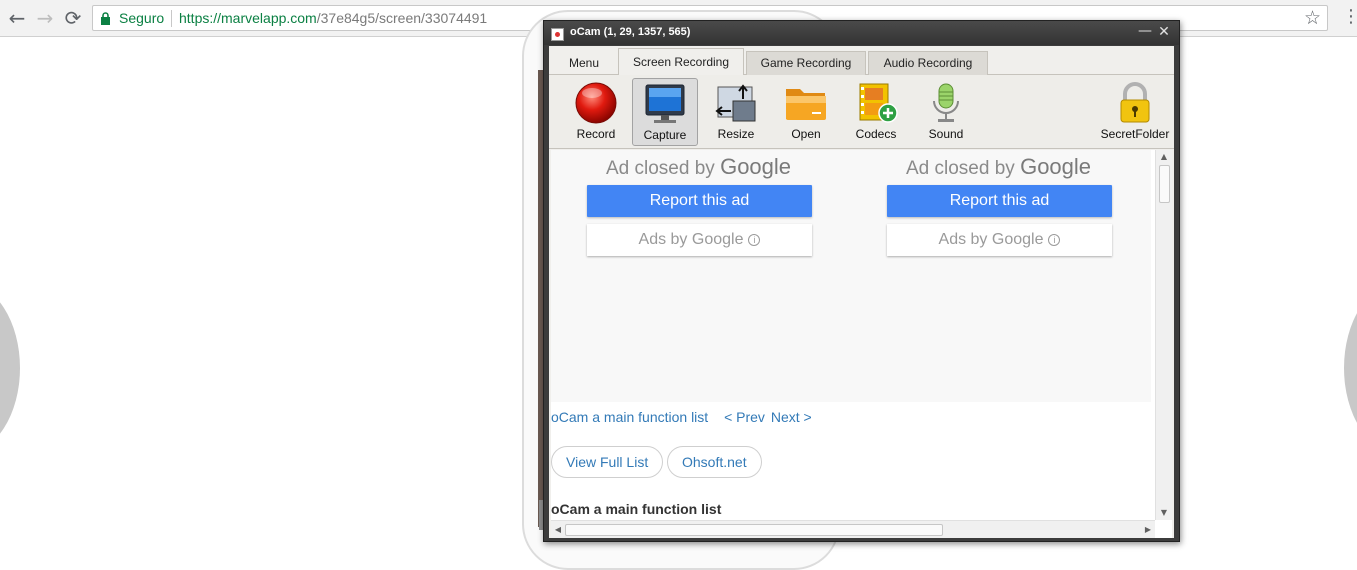 Image resolution: width=1357 pixels, height=570 pixels. Describe the element at coordinates (45, 18) in the screenshot. I see `forward-button: →` at that location.